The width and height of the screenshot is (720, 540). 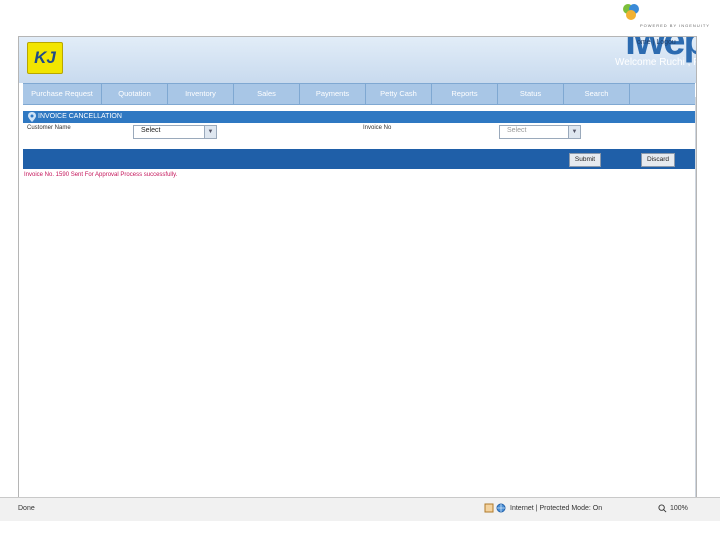 I want to click on leaf-logo-icon, so click(x=631, y=12).